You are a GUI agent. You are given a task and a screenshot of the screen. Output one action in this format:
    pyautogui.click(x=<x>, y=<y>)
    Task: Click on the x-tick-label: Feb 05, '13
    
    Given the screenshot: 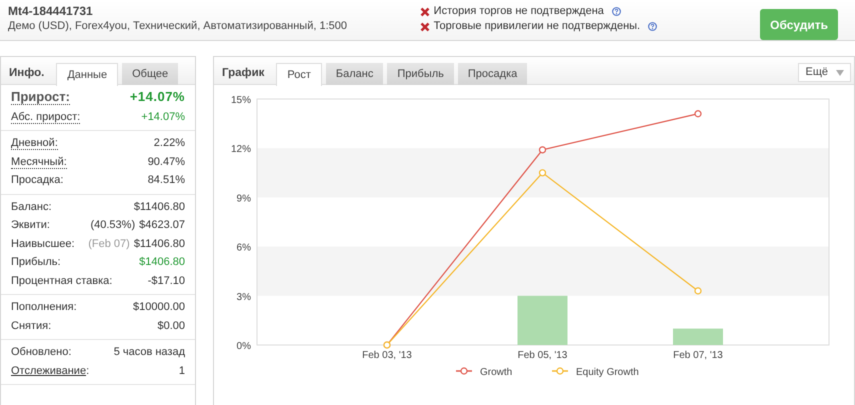 What is the action you would take?
    pyautogui.click(x=543, y=355)
    